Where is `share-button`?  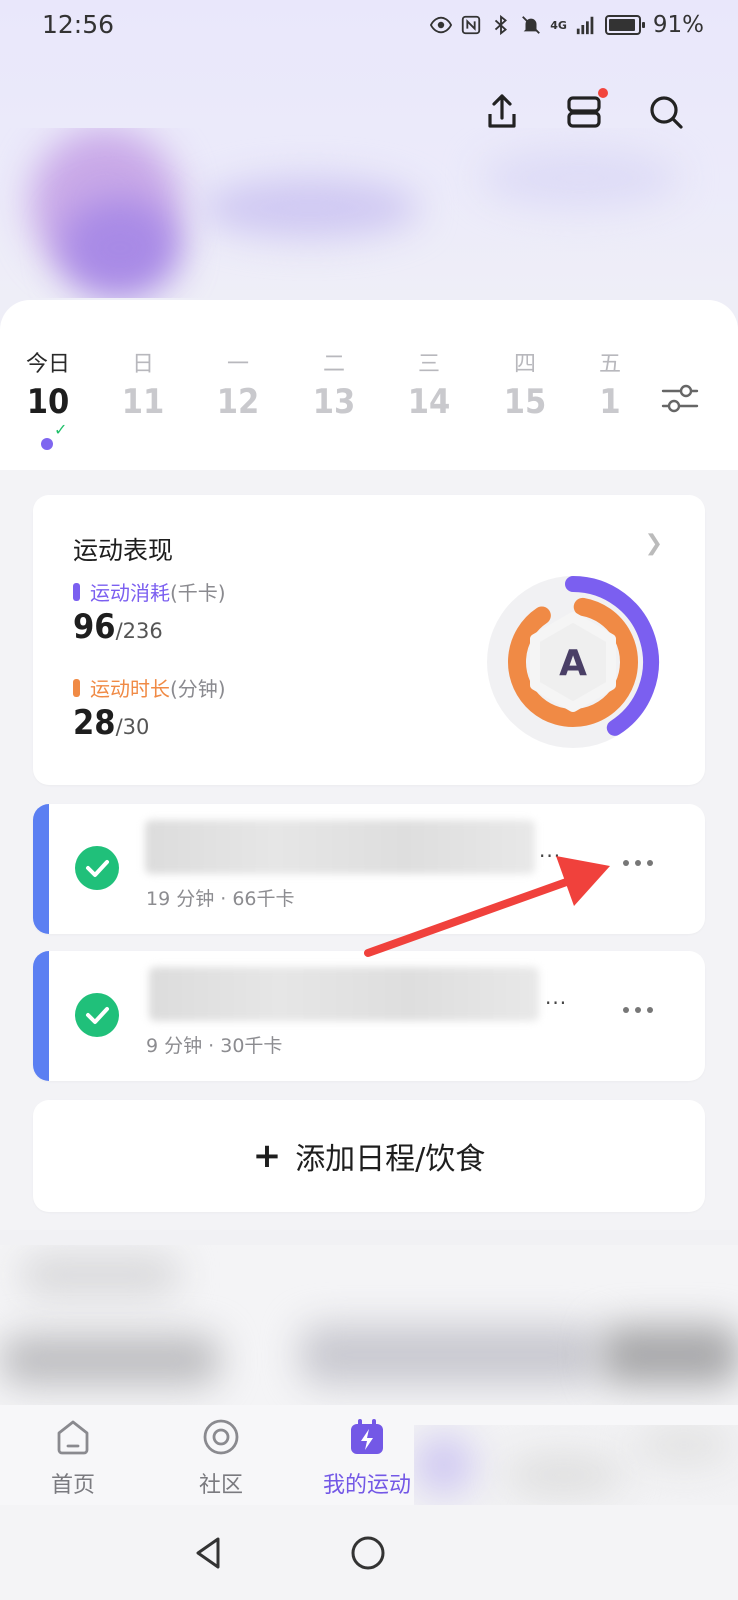 share-button is located at coordinates (502, 112).